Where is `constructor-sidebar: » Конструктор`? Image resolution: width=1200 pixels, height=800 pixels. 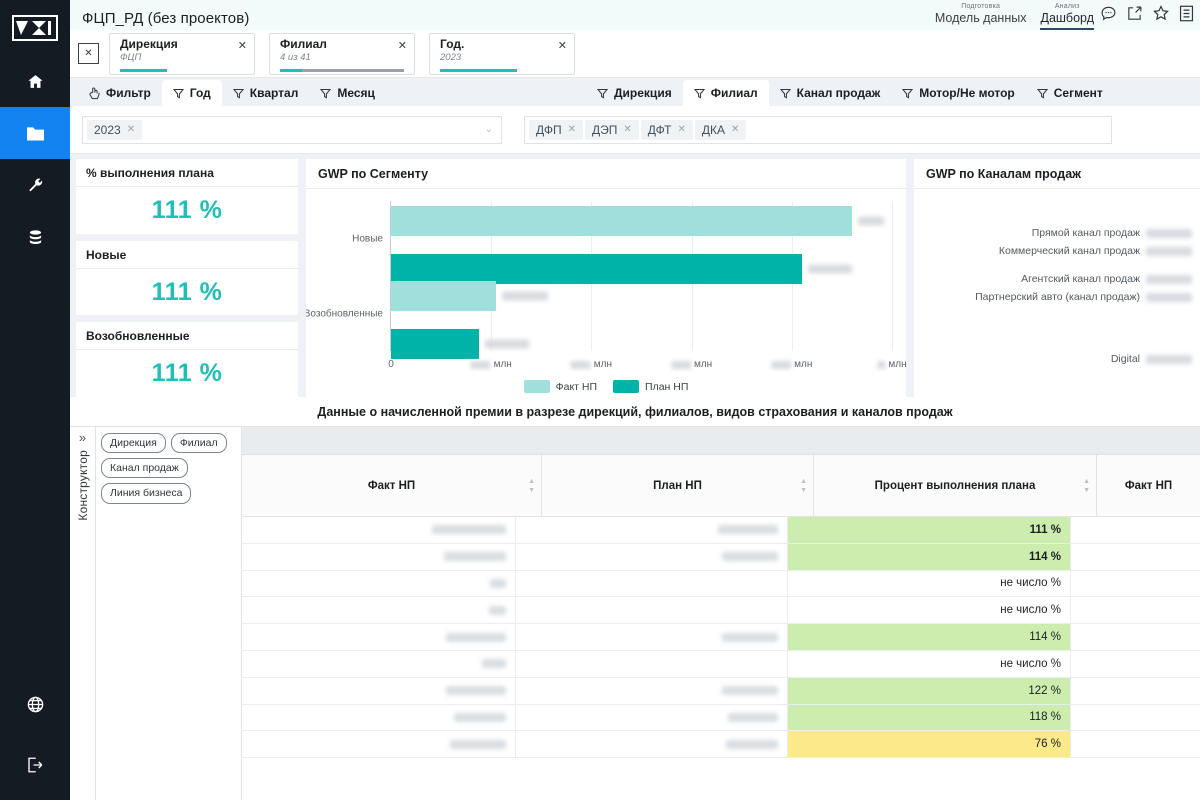 constructor-sidebar: » Конструктор is located at coordinates (83, 613).